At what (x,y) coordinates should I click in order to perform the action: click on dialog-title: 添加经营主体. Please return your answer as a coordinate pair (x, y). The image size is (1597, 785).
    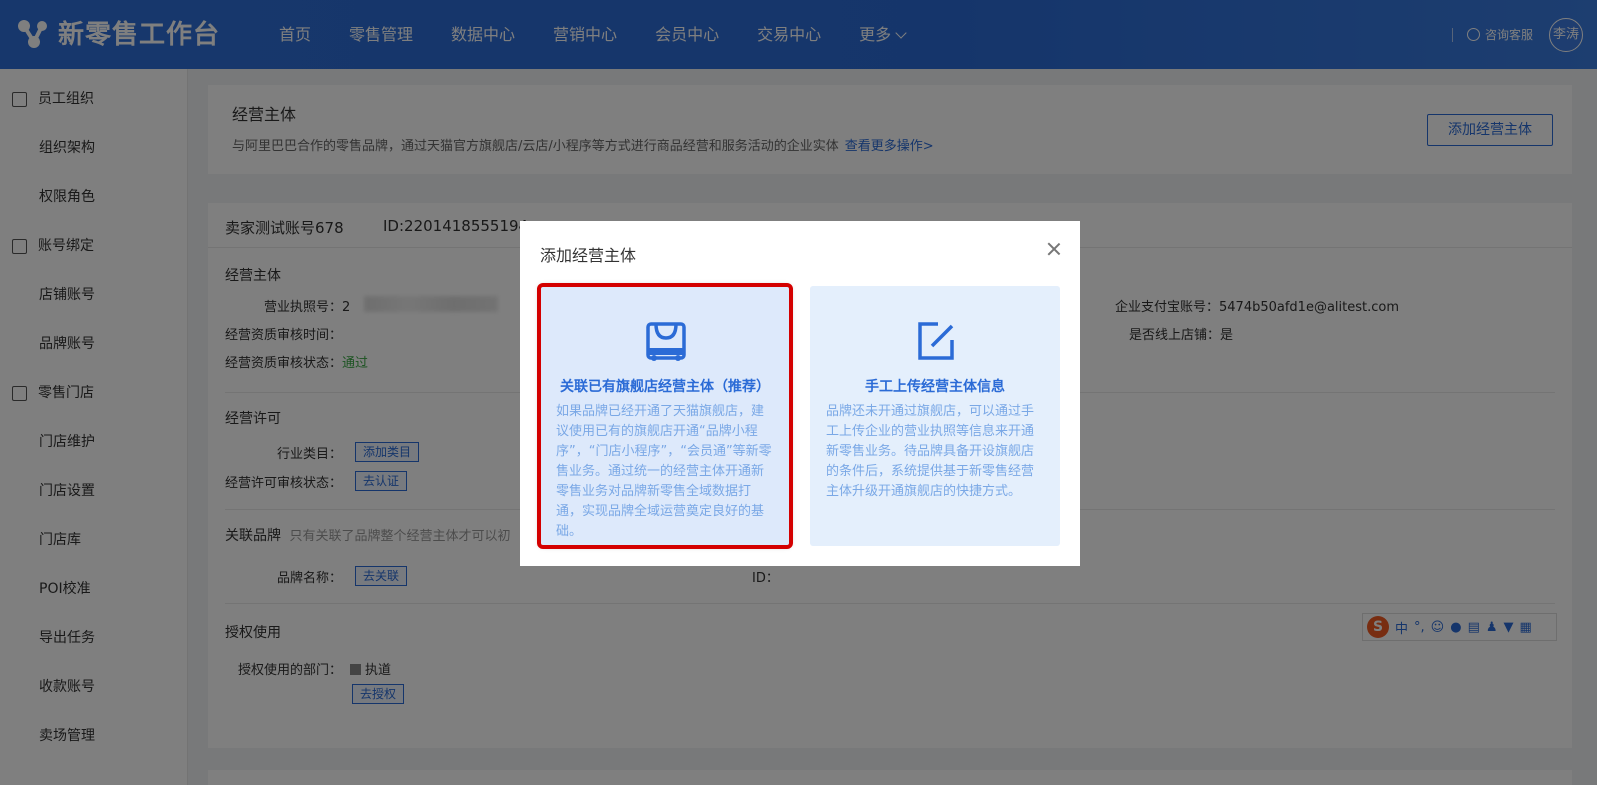
    Looking at the image, I should click on (588, 255).